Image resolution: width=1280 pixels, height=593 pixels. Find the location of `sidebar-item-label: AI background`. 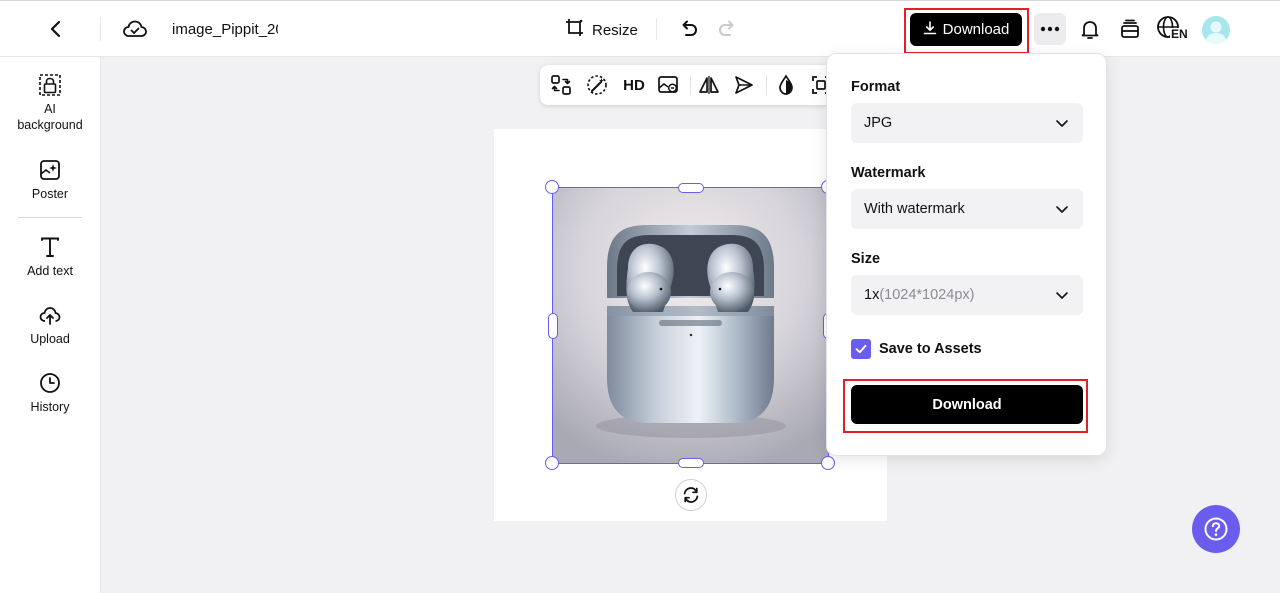

sidebar-item-label: AI background is located at coordinates (50, 117).